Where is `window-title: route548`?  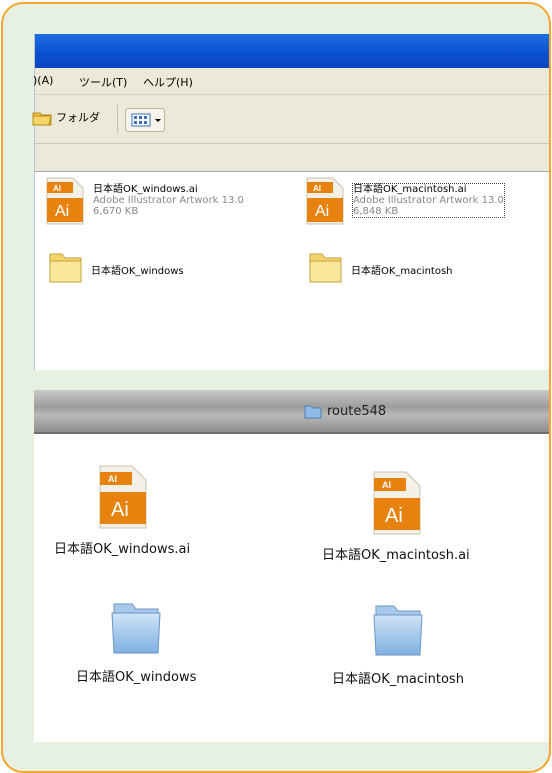 window-title: route548 is located at coordinates (345, 411).